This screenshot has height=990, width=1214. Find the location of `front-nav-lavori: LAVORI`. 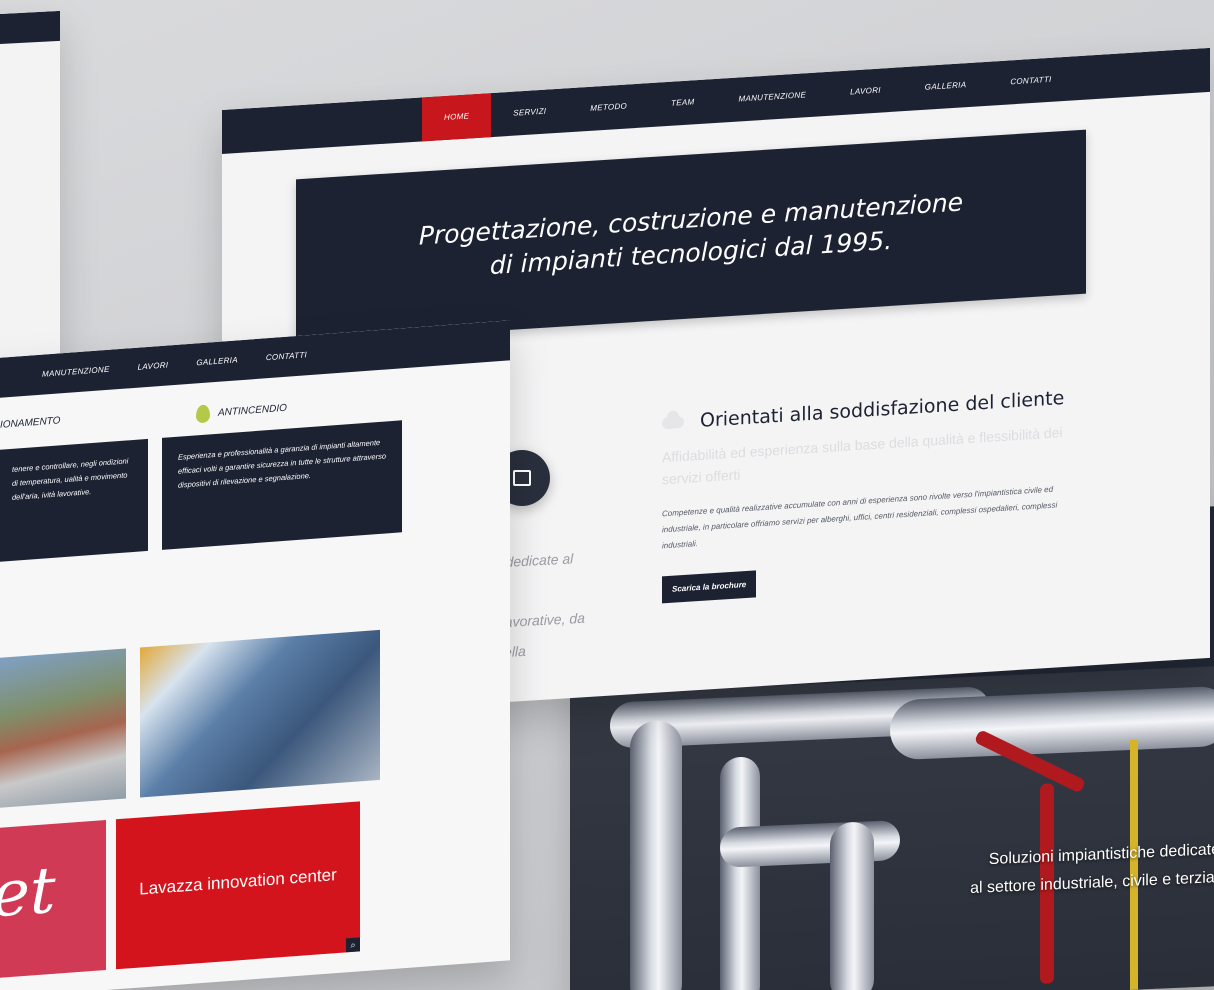

front-nav-lavori: LAVORI is located at coordinates (153, 366).